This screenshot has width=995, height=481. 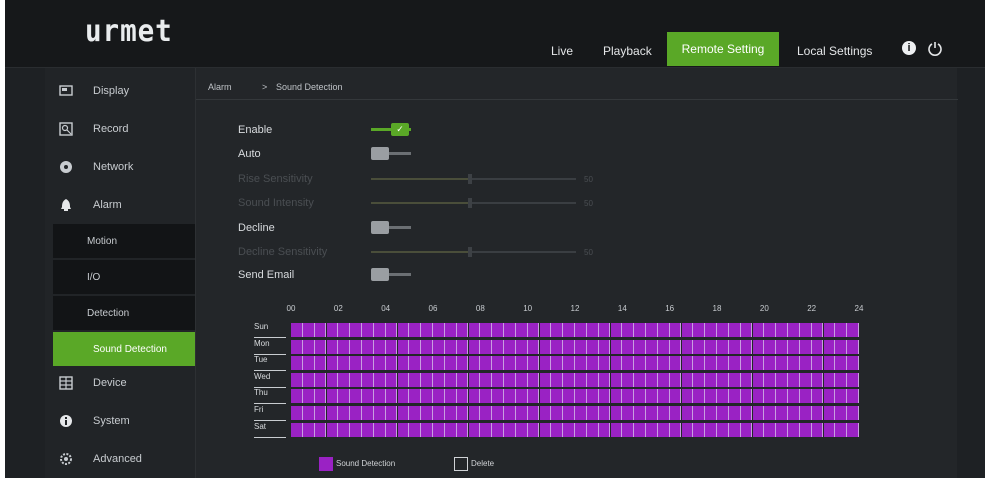 What do you see at coordinates (391, 274) in the screenshot?
I see `send-email-toggle` at bounding box center [391, 274].